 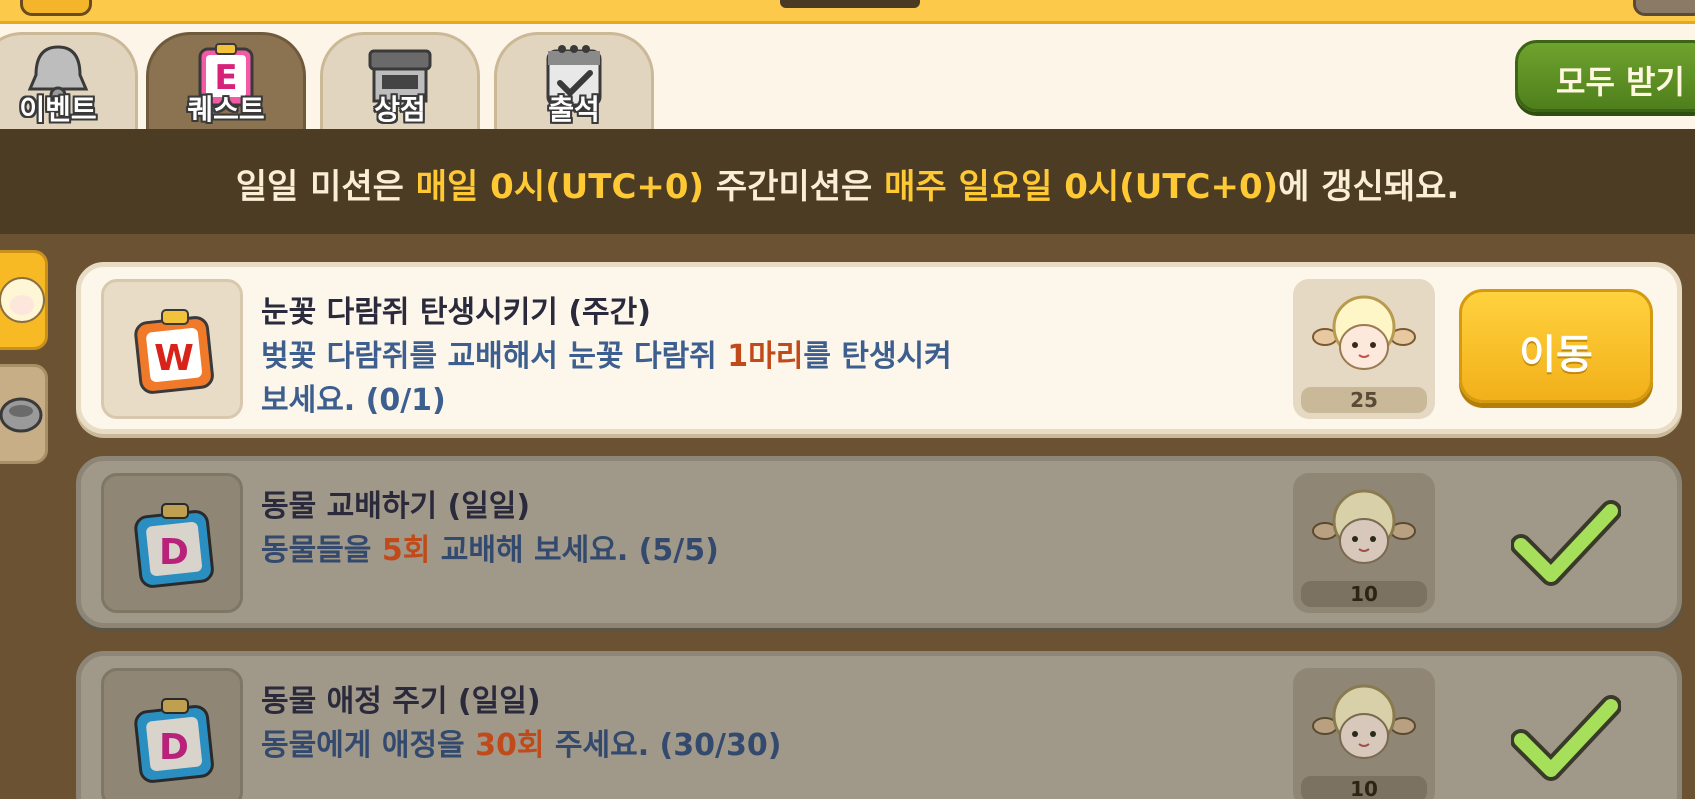 What do you see at coordinates (456, 312) in the screenshot?
I see `quest-title: 눈꽃 다람쥐 탄생시키기 (주간)` at bounding box center [456, 312].